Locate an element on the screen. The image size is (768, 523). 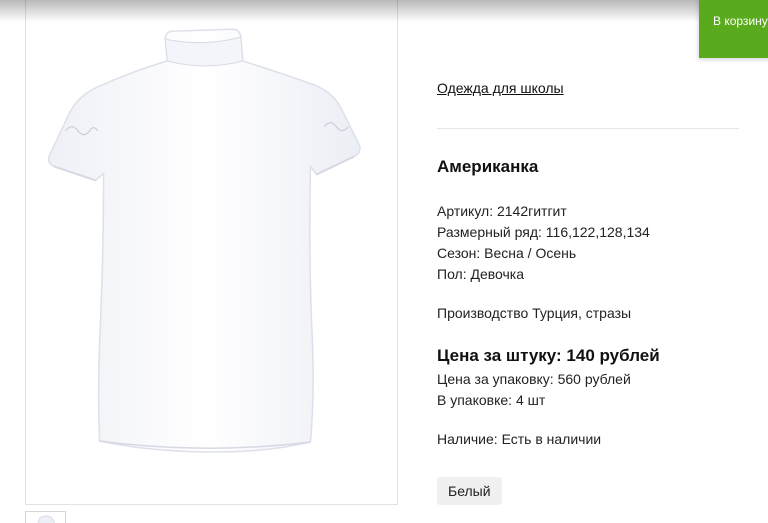
price-per-pack: Цена за упаковку: 560 рублей is located at coordinates (534, 379).